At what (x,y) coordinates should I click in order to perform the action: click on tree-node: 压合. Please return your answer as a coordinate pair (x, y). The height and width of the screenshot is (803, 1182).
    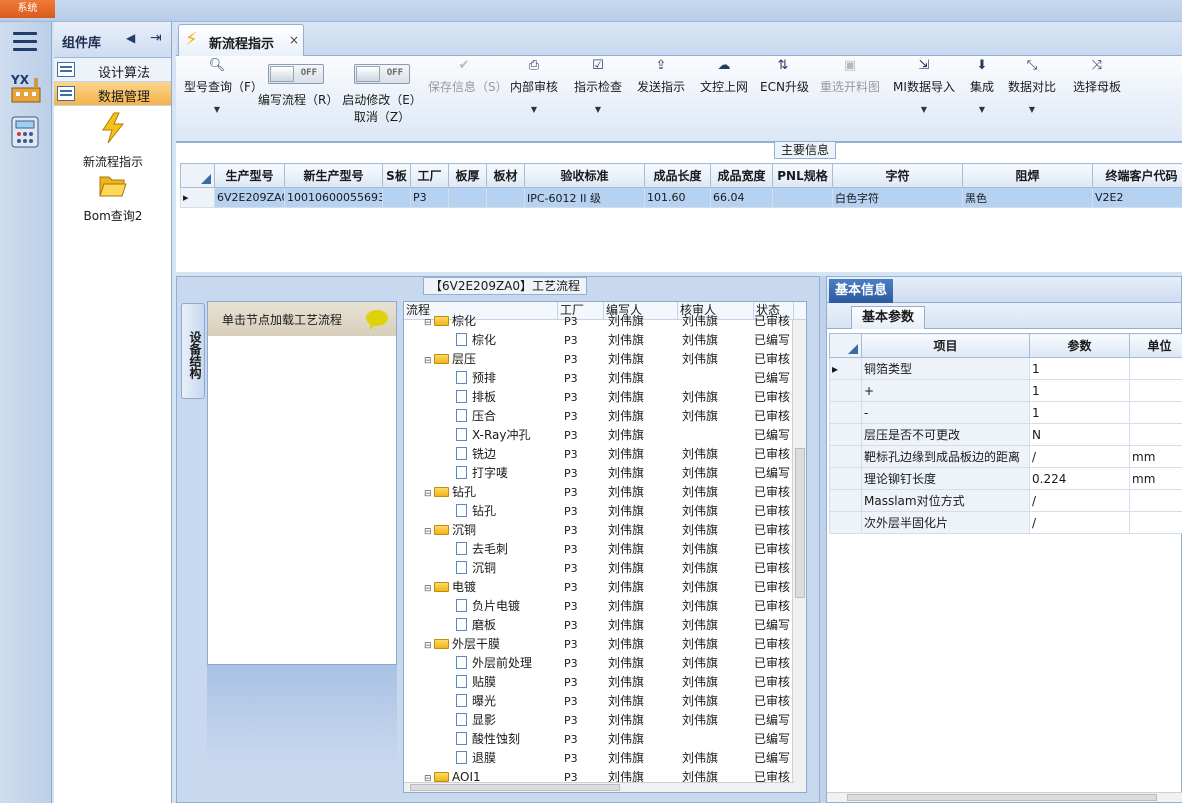
    Looking at the image, I should click on (481, 416).